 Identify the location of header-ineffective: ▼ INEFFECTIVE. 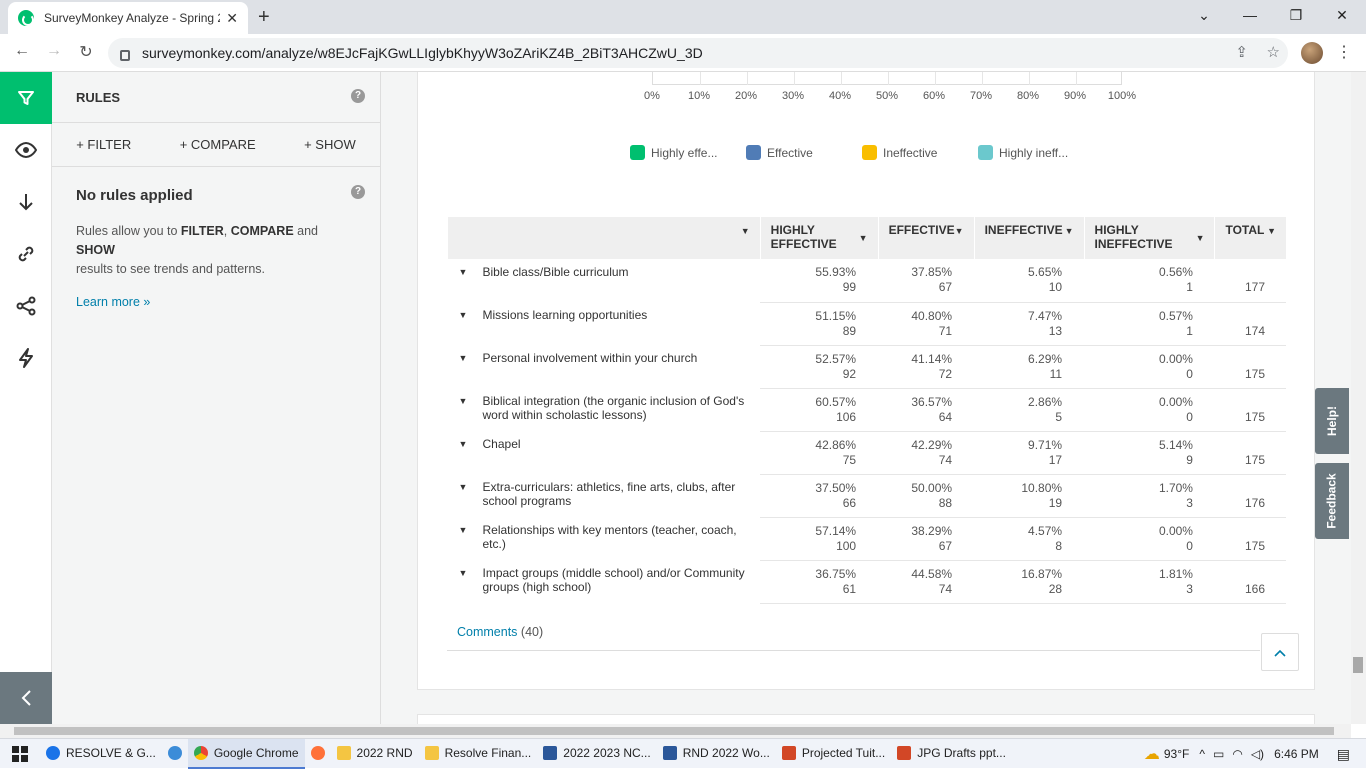
(1029, 238).